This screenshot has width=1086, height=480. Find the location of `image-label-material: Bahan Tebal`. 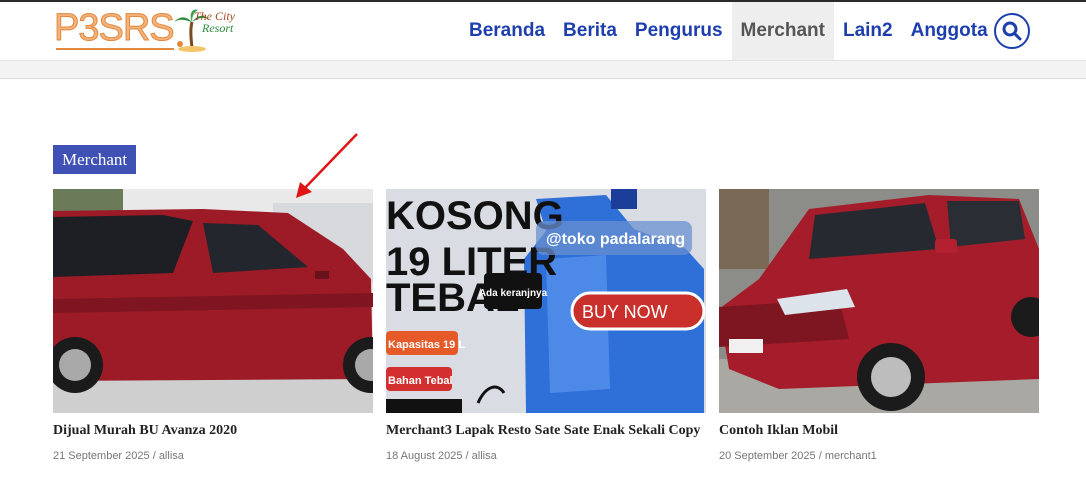

image-label-material: Bahan Tebal is located at coordinates (420, 381).